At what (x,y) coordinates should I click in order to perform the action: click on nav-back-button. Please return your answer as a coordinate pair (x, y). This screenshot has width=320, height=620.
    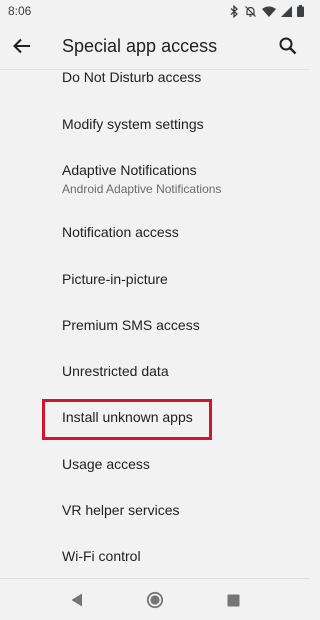
    Looking at the image, I should click on (77, 600).